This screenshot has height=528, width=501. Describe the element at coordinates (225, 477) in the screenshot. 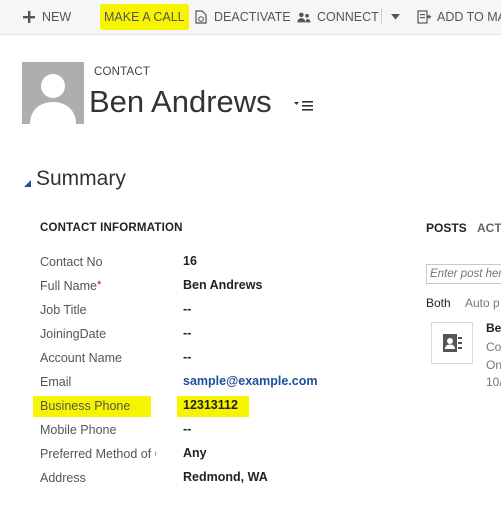

I see `field-value-address: Redmond, WA` at that location.